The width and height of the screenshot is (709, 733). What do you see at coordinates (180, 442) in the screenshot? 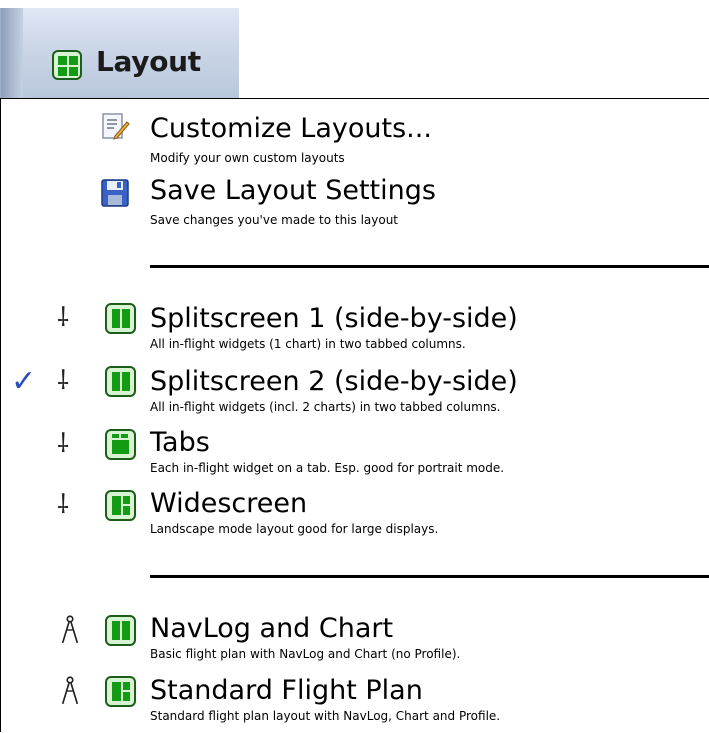
I see `tabs-title: Tabs` at bounding box center [180, 442].